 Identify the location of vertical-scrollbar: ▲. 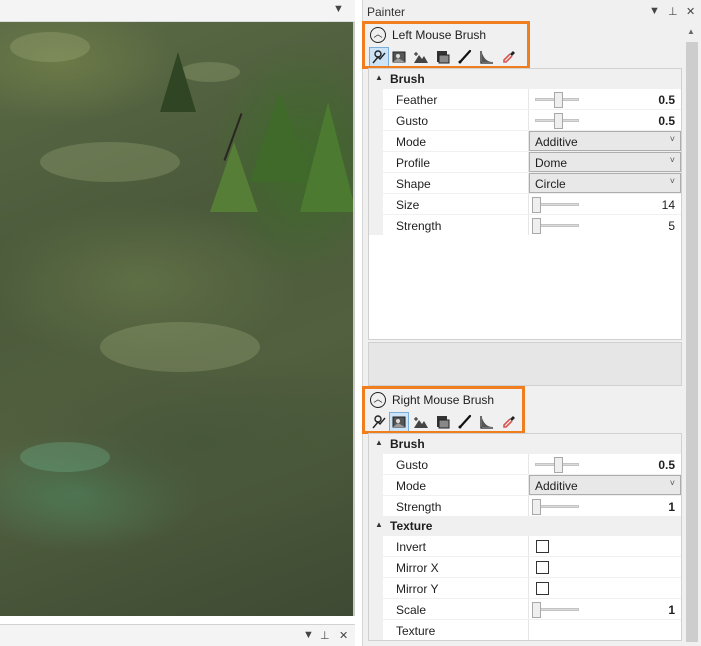
(691, 334).